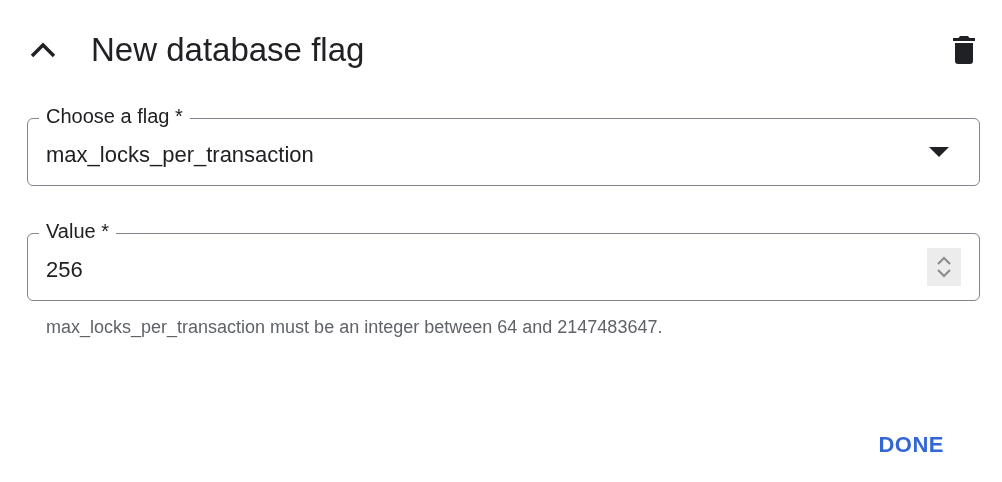  Describe the element at coordinates (939, 152) in the screenshot. I see `dropdown-arrow-icon` at that location.